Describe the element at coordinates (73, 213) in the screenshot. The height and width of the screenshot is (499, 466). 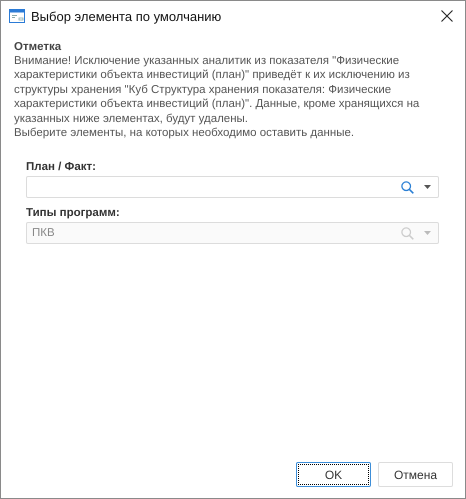
I see `field-label: Типы программ:` at that location.